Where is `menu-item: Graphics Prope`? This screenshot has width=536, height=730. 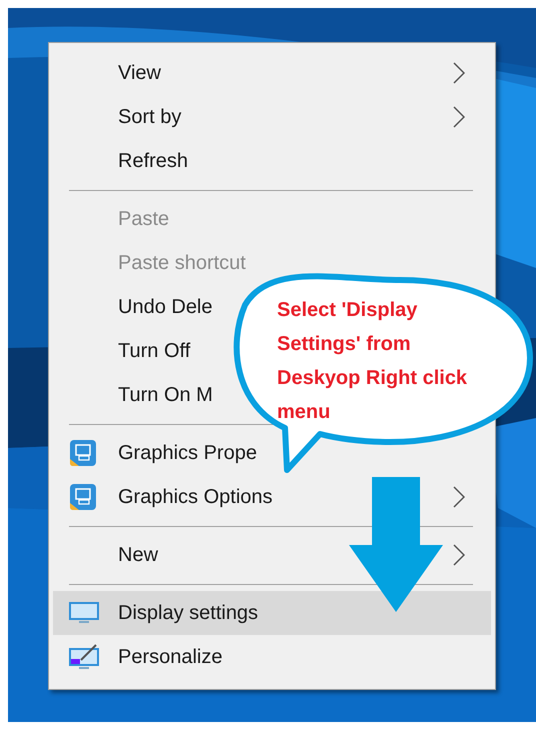 menu-item: Graphics Prope is located at coordinates (272, 453).